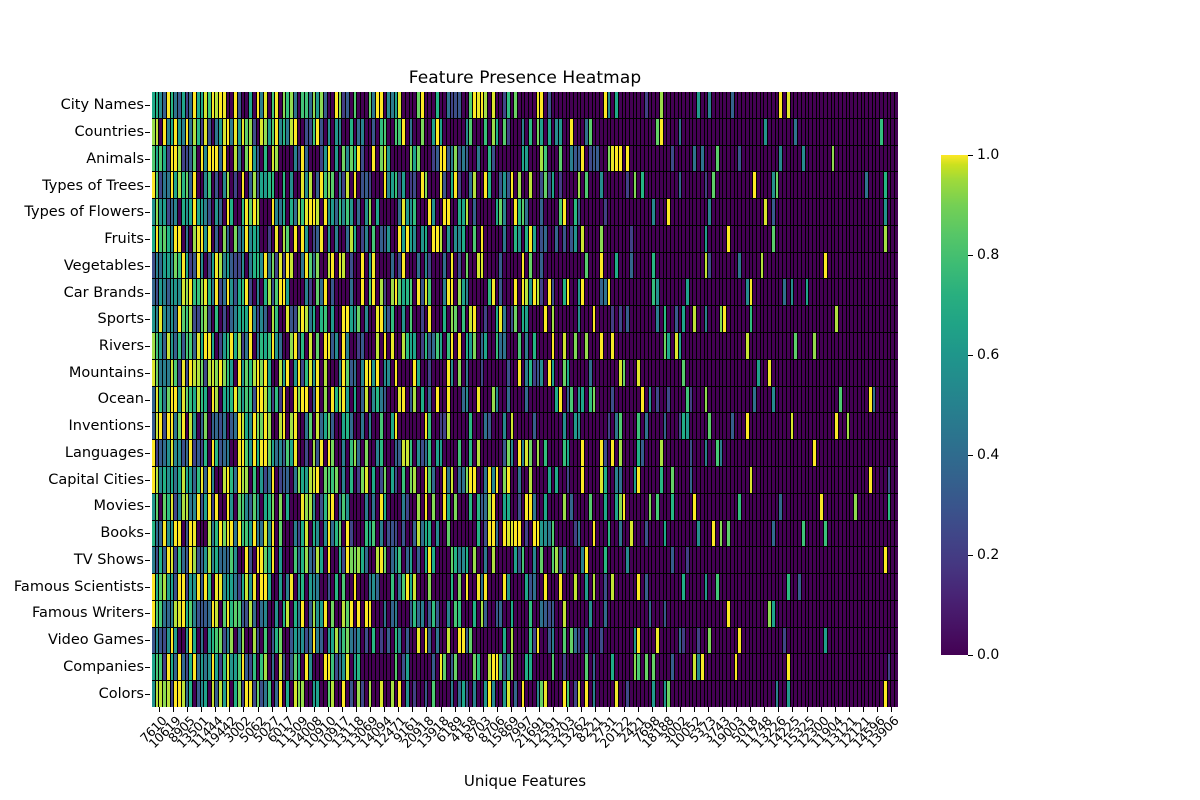  What do you see at coordinates (988, 255) in the screenshot?
I see `colorbar-tick-label: 0.8` at bounding box center [988, 255].